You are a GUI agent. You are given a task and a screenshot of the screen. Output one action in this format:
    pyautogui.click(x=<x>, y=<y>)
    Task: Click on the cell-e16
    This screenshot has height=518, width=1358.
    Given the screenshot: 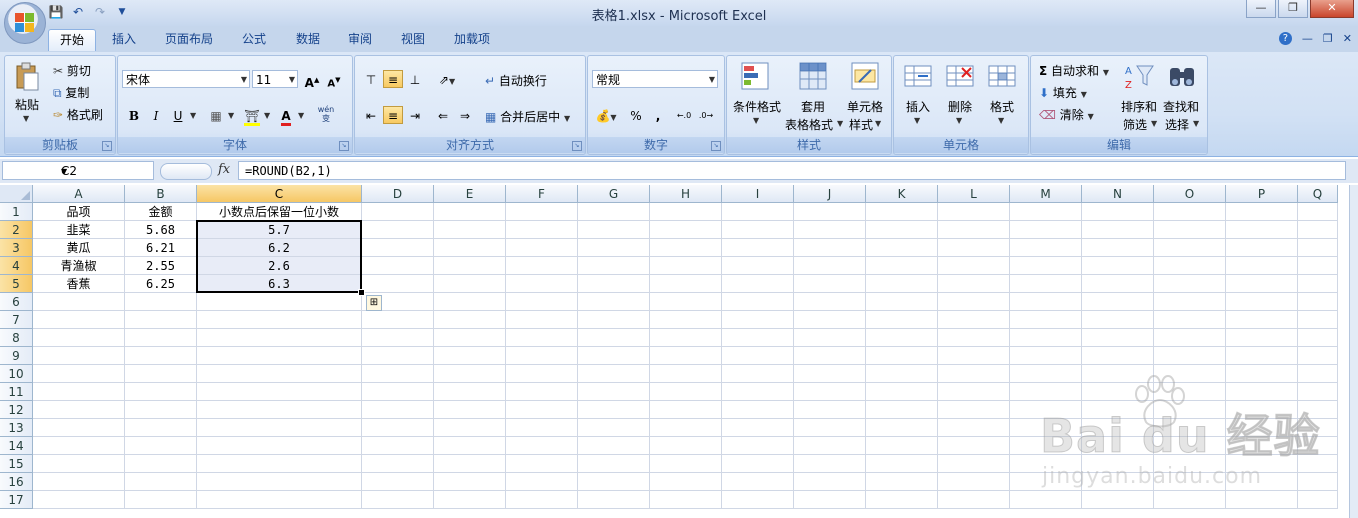 What is the action you would take?
    pyautogui.click(x=470, y=482)
    